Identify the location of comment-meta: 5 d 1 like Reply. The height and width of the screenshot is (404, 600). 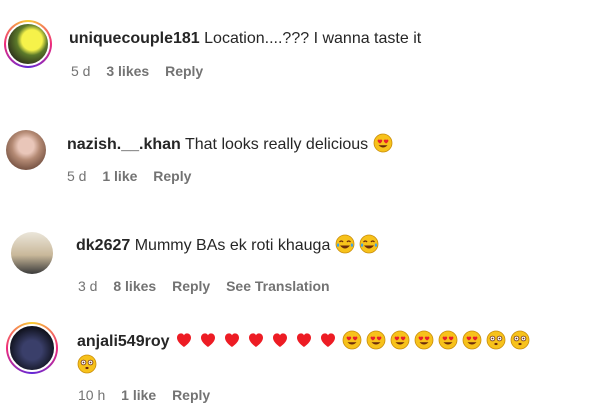
(135, 176).